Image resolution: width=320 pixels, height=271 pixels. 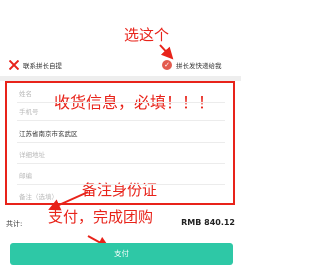 I want to click on phone-field: 手机号, so click(x=29, y=111).